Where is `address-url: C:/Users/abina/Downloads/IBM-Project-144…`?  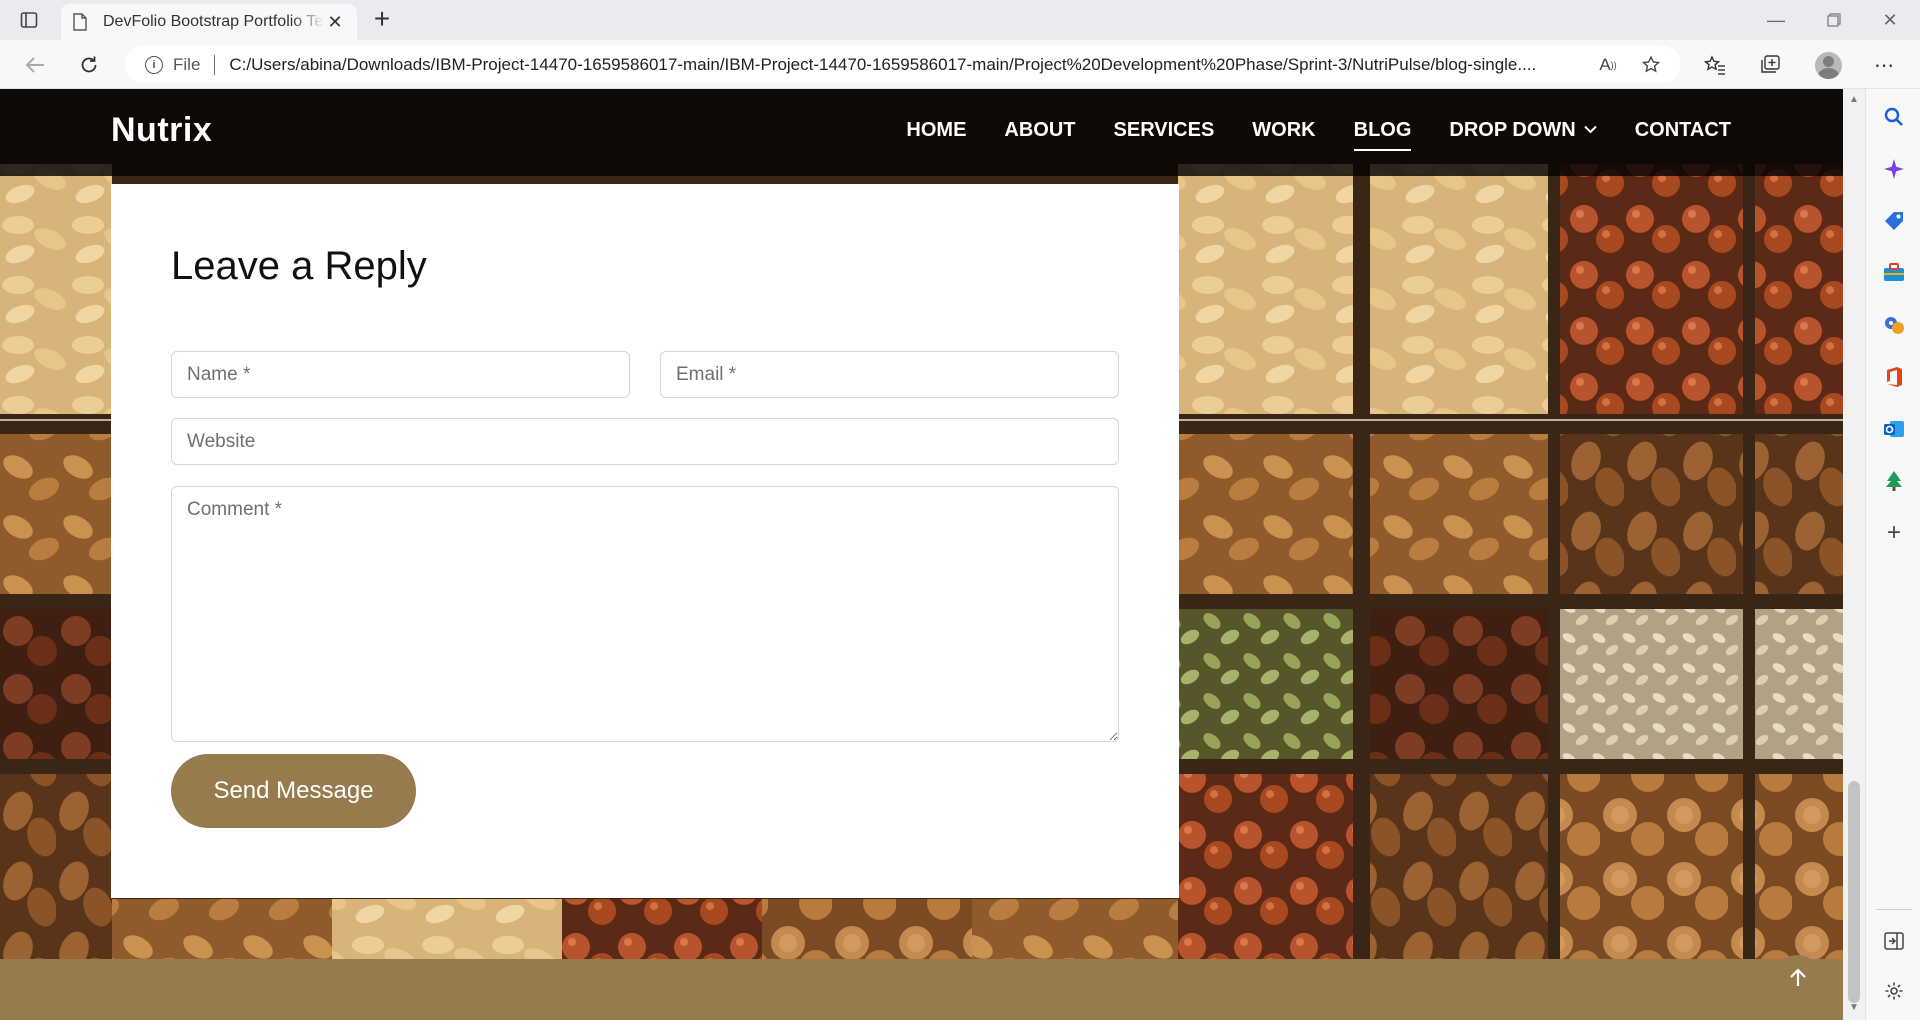 address-url: C:/Users/abina/Downloads/IBM-Project-144… is located at coordinates (909, 65).